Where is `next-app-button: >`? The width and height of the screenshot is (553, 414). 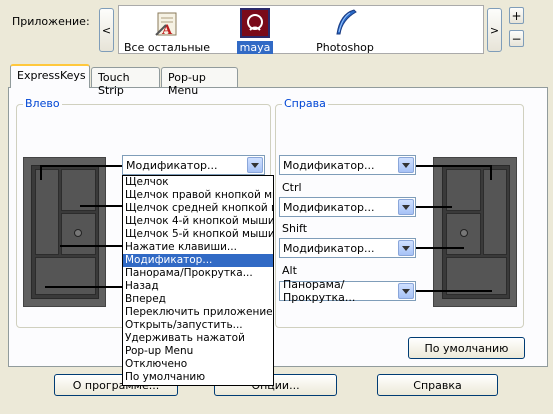
next-app-button: > is located at coordinates (494, 30).